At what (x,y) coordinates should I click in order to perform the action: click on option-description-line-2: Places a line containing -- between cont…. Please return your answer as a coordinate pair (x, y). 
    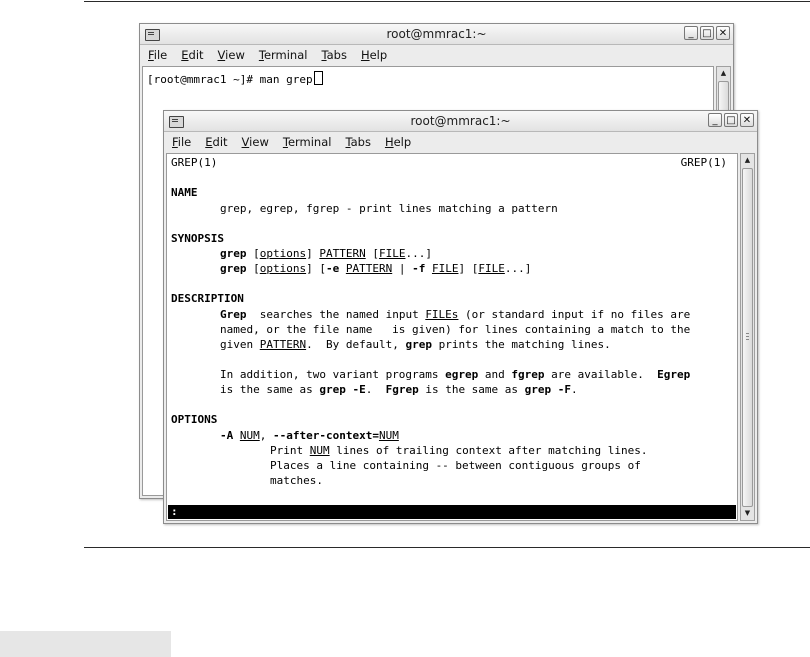
    Looking at the image, I should click on (455, 465).